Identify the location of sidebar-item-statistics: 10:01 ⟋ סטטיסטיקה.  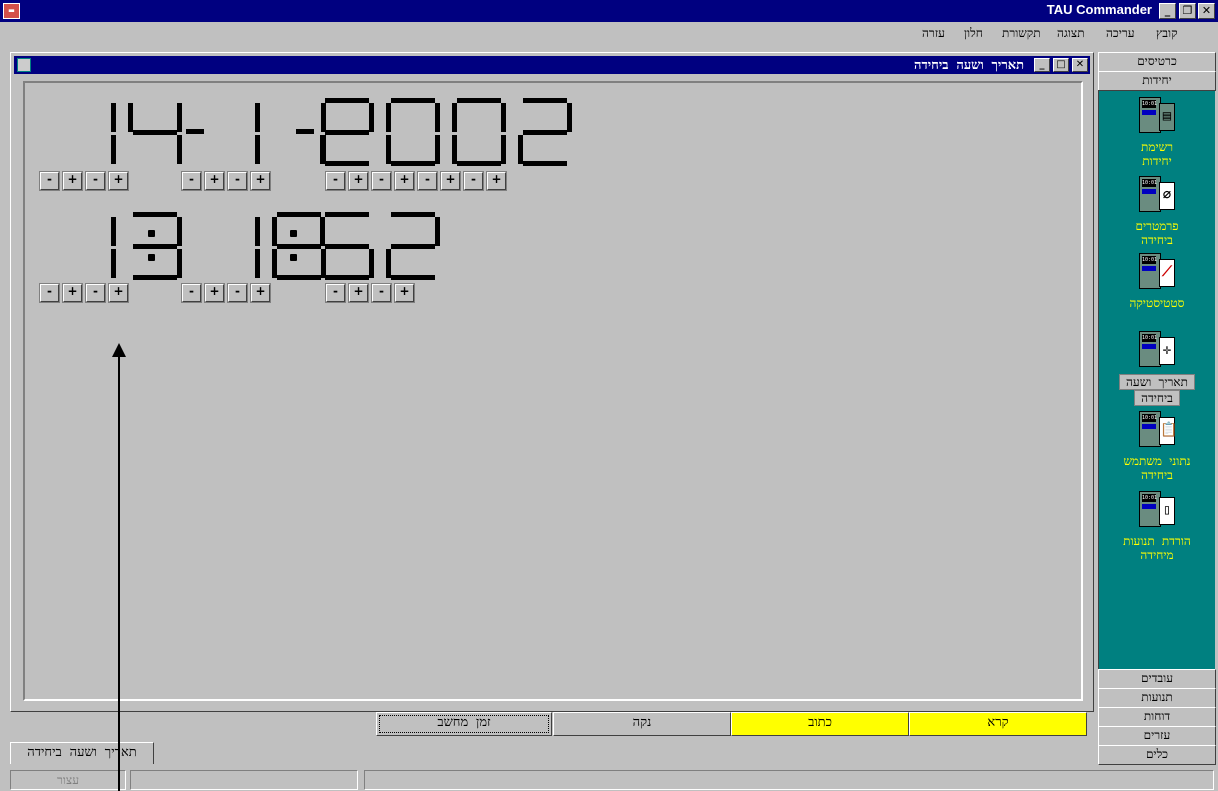
(1157, 281).